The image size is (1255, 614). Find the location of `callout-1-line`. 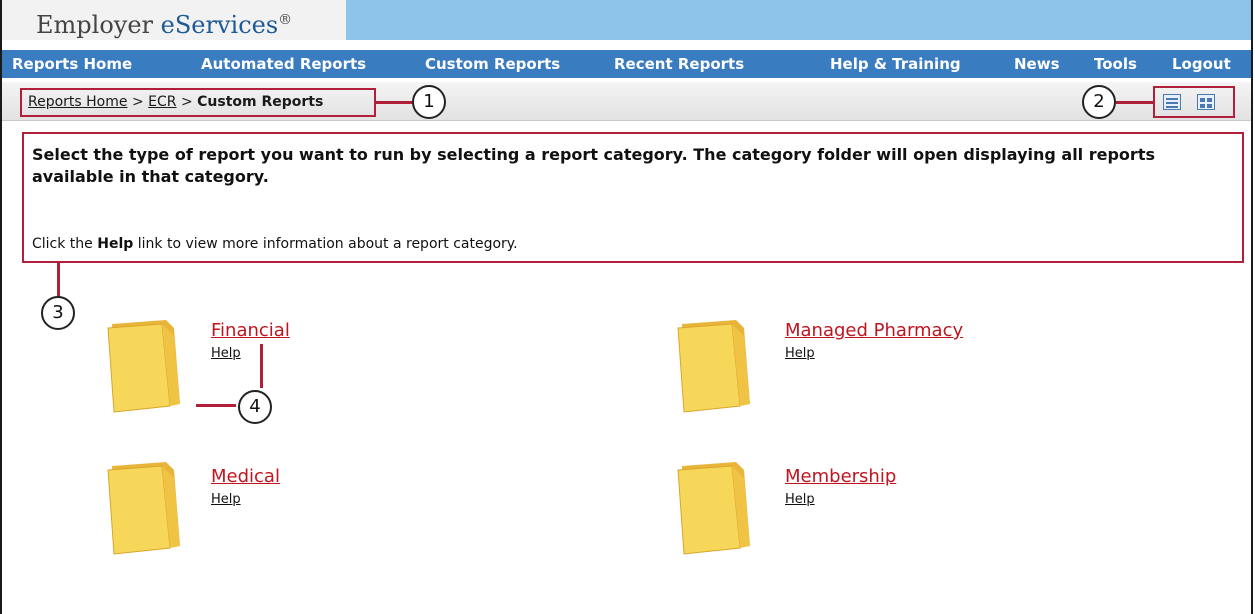

callout-1-line is located at coordinates (395, 102).